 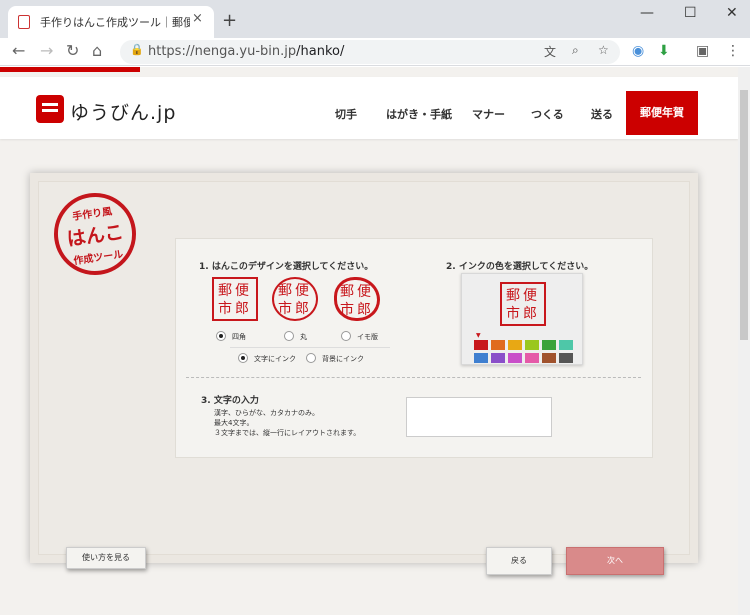 I want to click on tab-title: 手作りはんこ作成ツール｜郵便年賀, so click(x=115, y=22).